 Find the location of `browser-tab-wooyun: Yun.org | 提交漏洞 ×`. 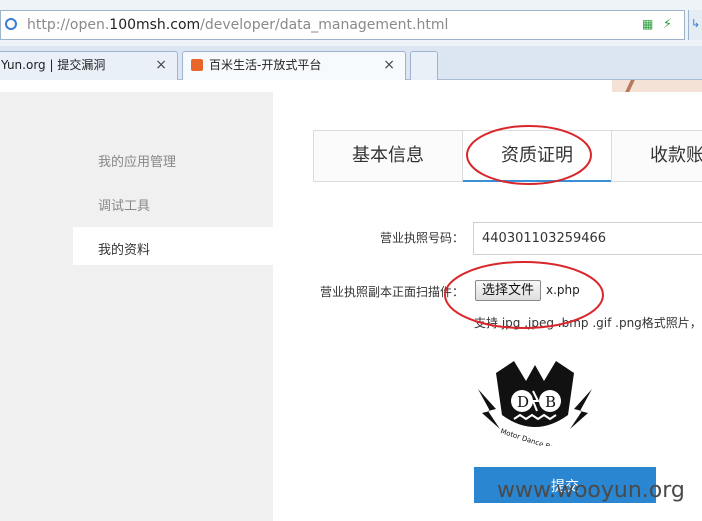

browser-tab-wooyun: Yun.org | 提交漏洞 × is located at coordinates (89, 65).